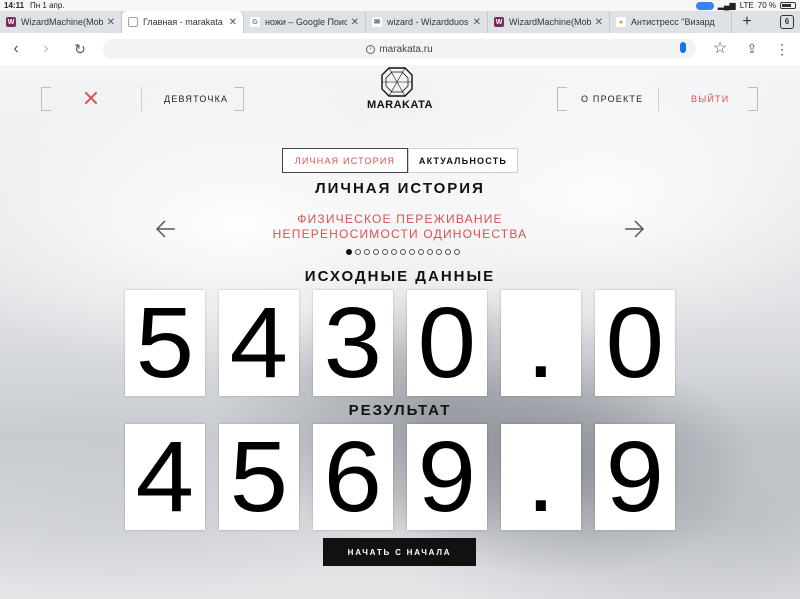 The image size is (800, 599). I want to click on status-indicators: ▂▄▆ LTE 70 %, so click(745, 5).